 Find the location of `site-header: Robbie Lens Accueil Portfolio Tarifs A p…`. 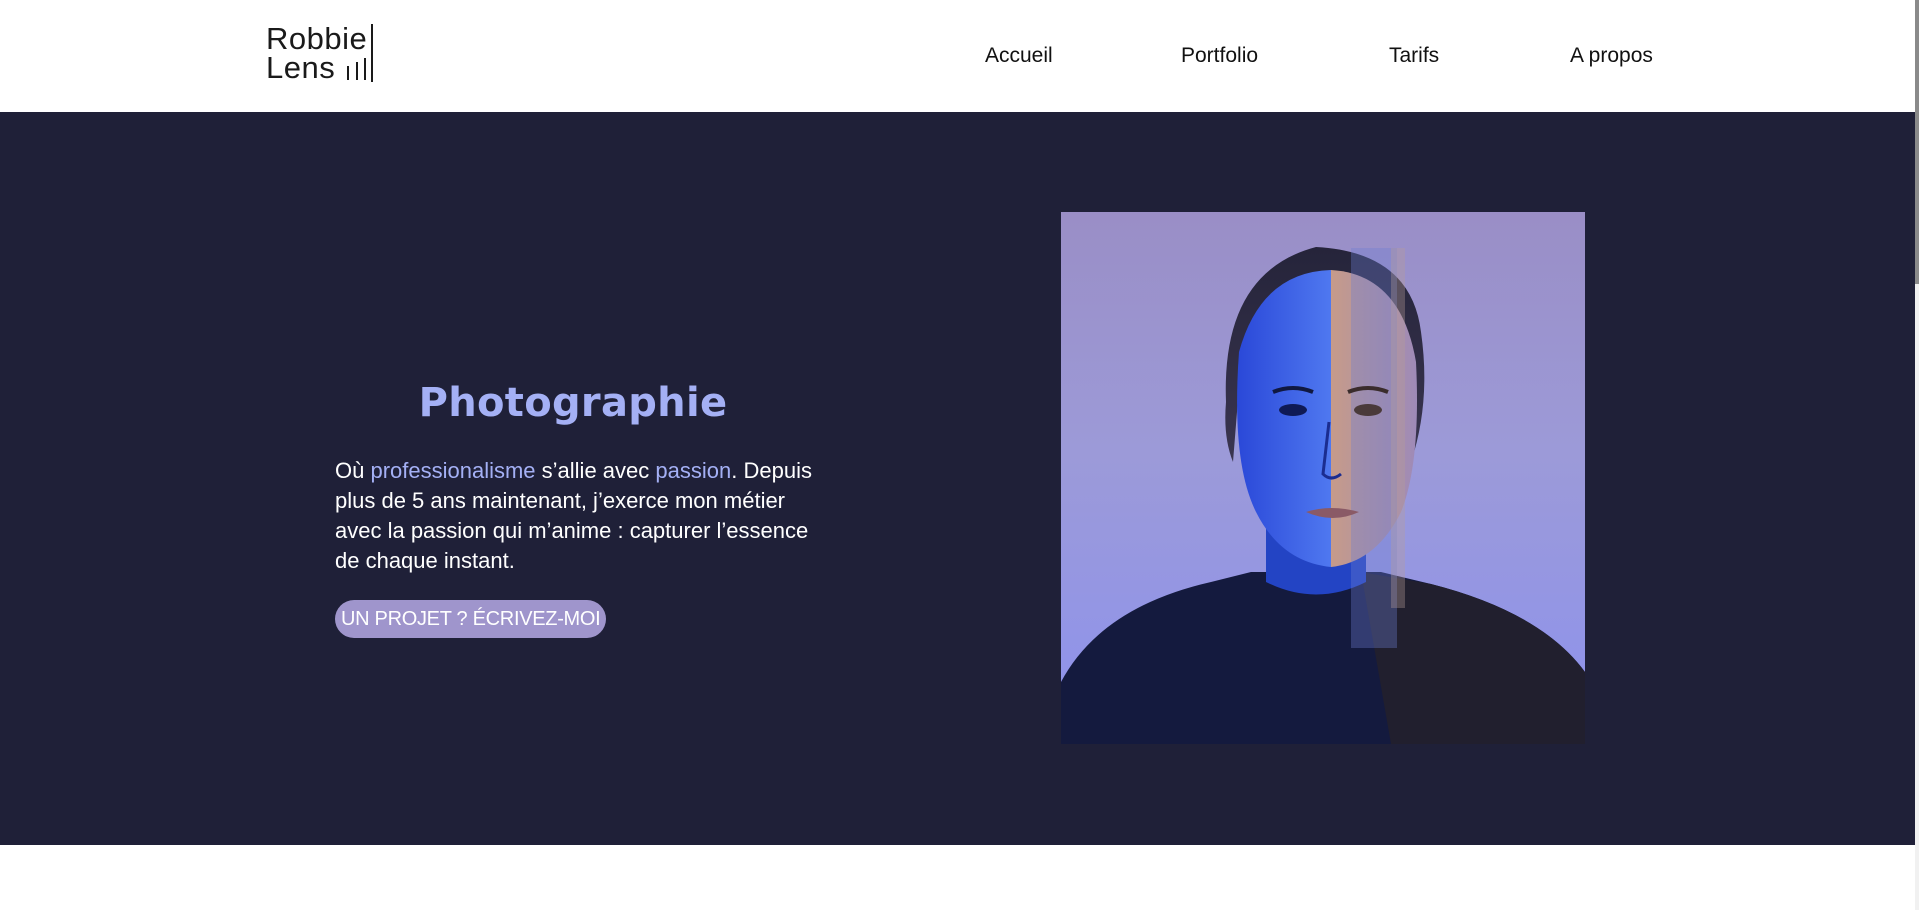

site-header: Robbie Lens Accueil Portfolio Tarifs A p… is located at coordinates (959, 56).